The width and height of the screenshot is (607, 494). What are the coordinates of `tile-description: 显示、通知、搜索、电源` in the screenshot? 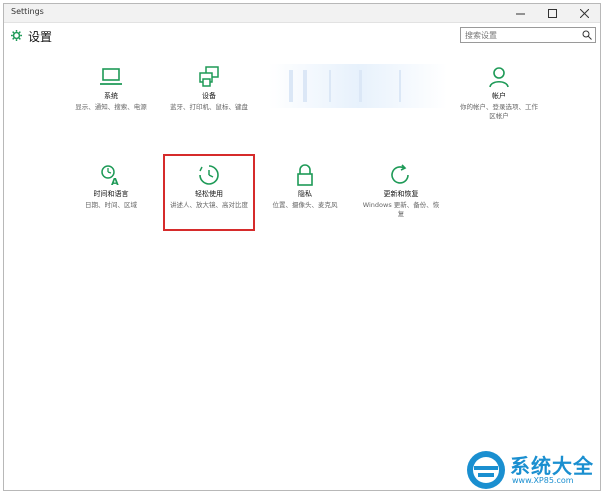 It's located at (111, 107).